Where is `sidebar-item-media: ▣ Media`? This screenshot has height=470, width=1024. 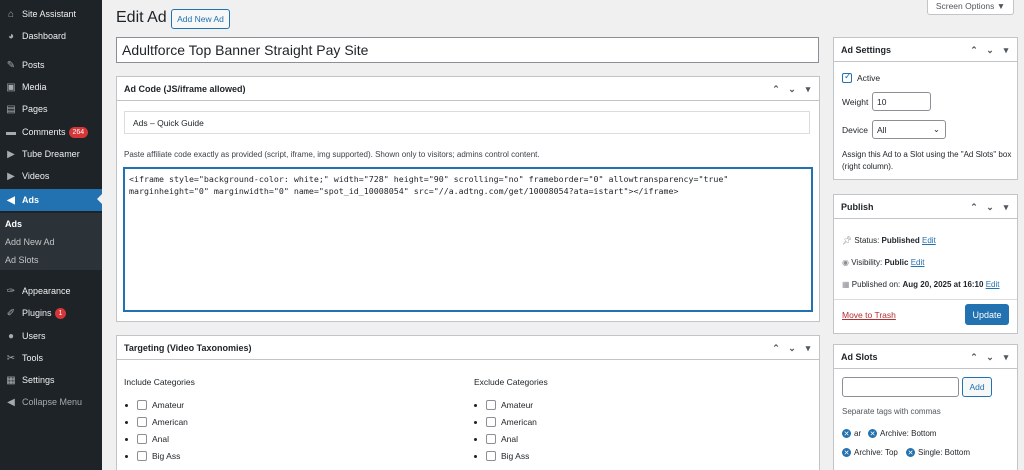
sidebar-item-media: ▣ Media is located at coordinates (51, 87).